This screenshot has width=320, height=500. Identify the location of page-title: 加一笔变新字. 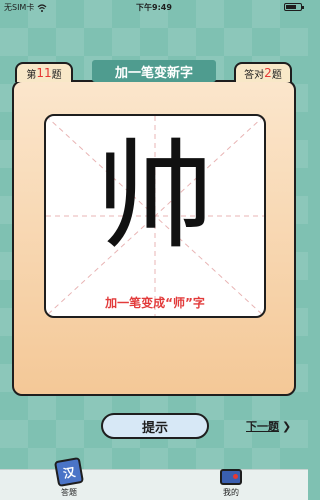
(154, 71).